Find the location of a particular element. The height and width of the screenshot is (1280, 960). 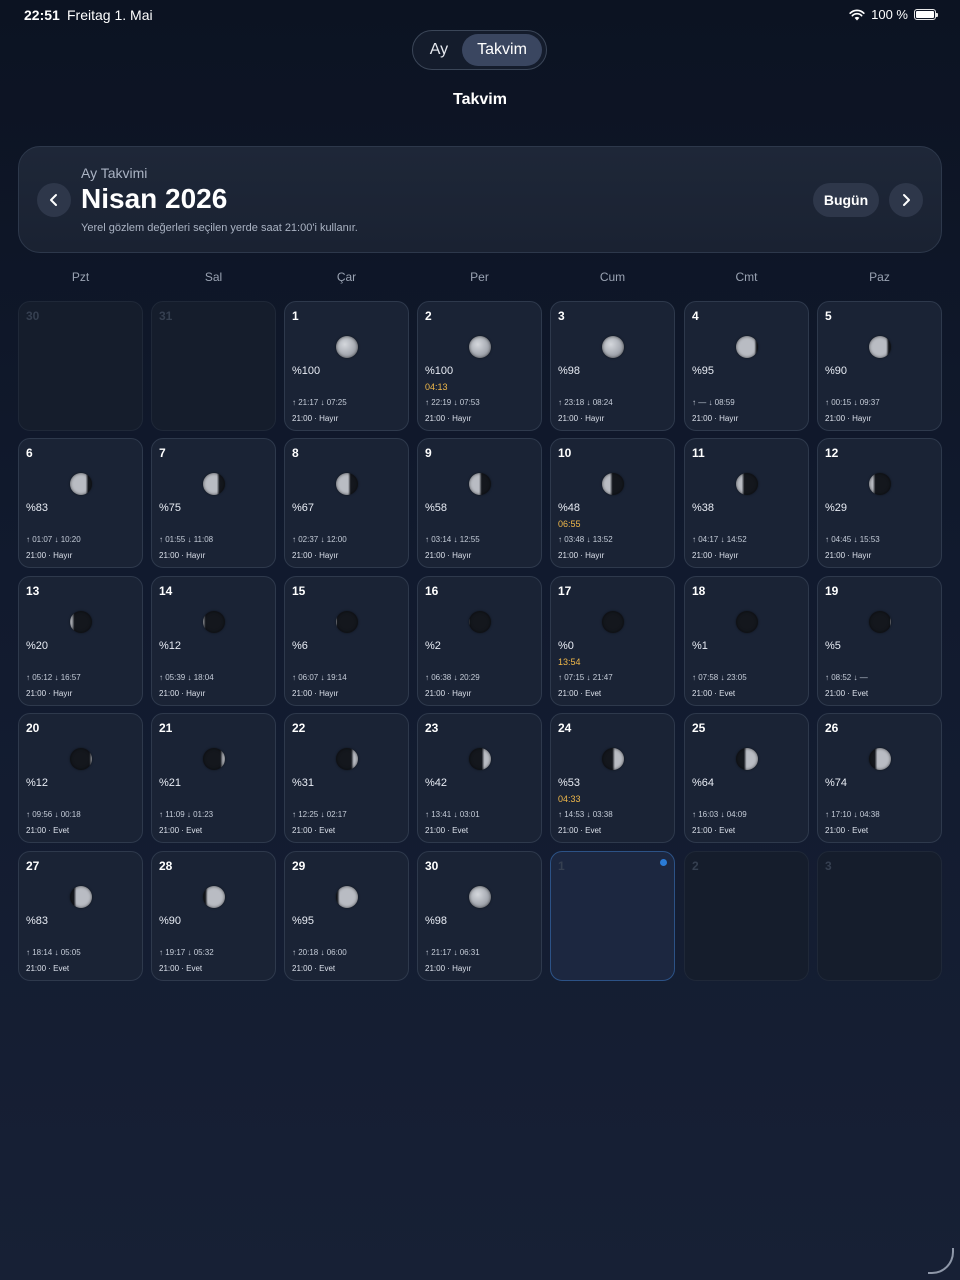

segment-ay: Ay is located at coordinates (439, 50).